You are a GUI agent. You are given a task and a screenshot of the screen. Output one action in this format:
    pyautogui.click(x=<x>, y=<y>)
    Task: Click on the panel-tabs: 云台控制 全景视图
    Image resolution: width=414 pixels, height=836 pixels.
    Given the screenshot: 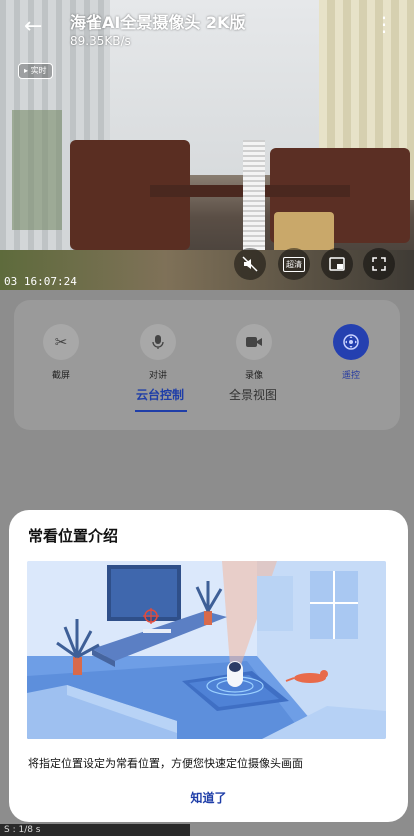 What is the action you would take?
    pyautogui.click(x=207, y=401)
    